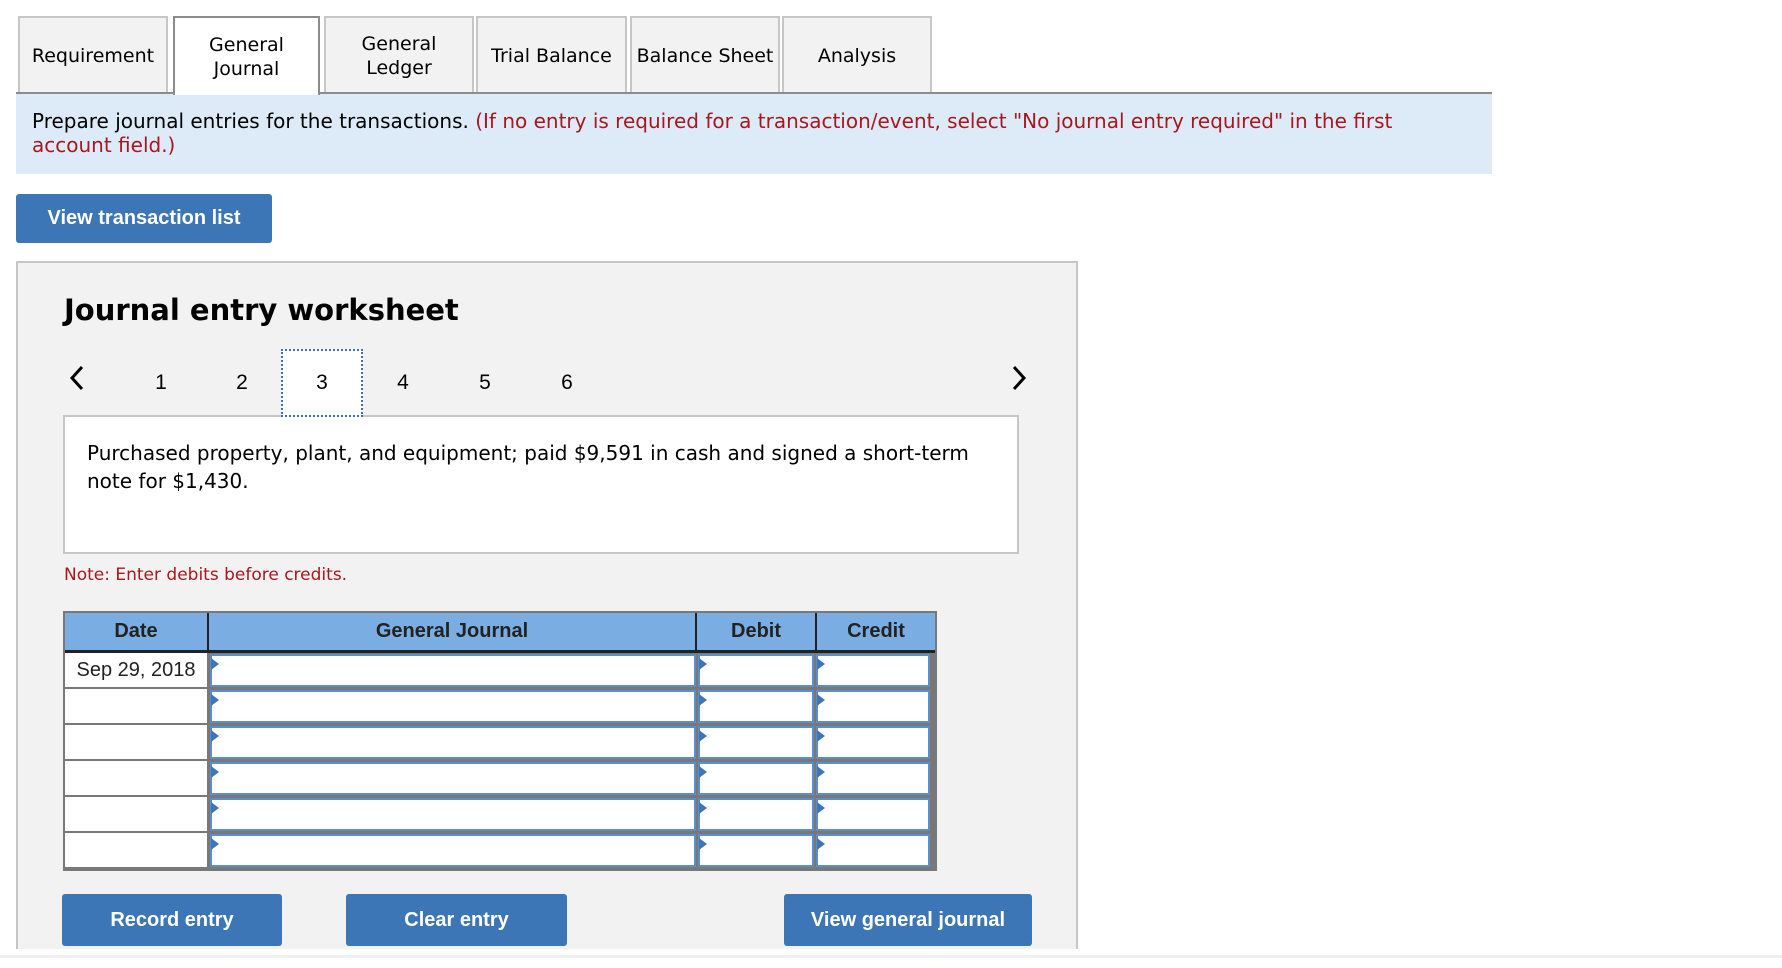 Image resolution: width=1782 pixels, height=968 pixels. What do you see at coordinates (908, 920) in the screenshot?
I see `view-general-journal-button: View general journal` at bounding box center [908, 920].